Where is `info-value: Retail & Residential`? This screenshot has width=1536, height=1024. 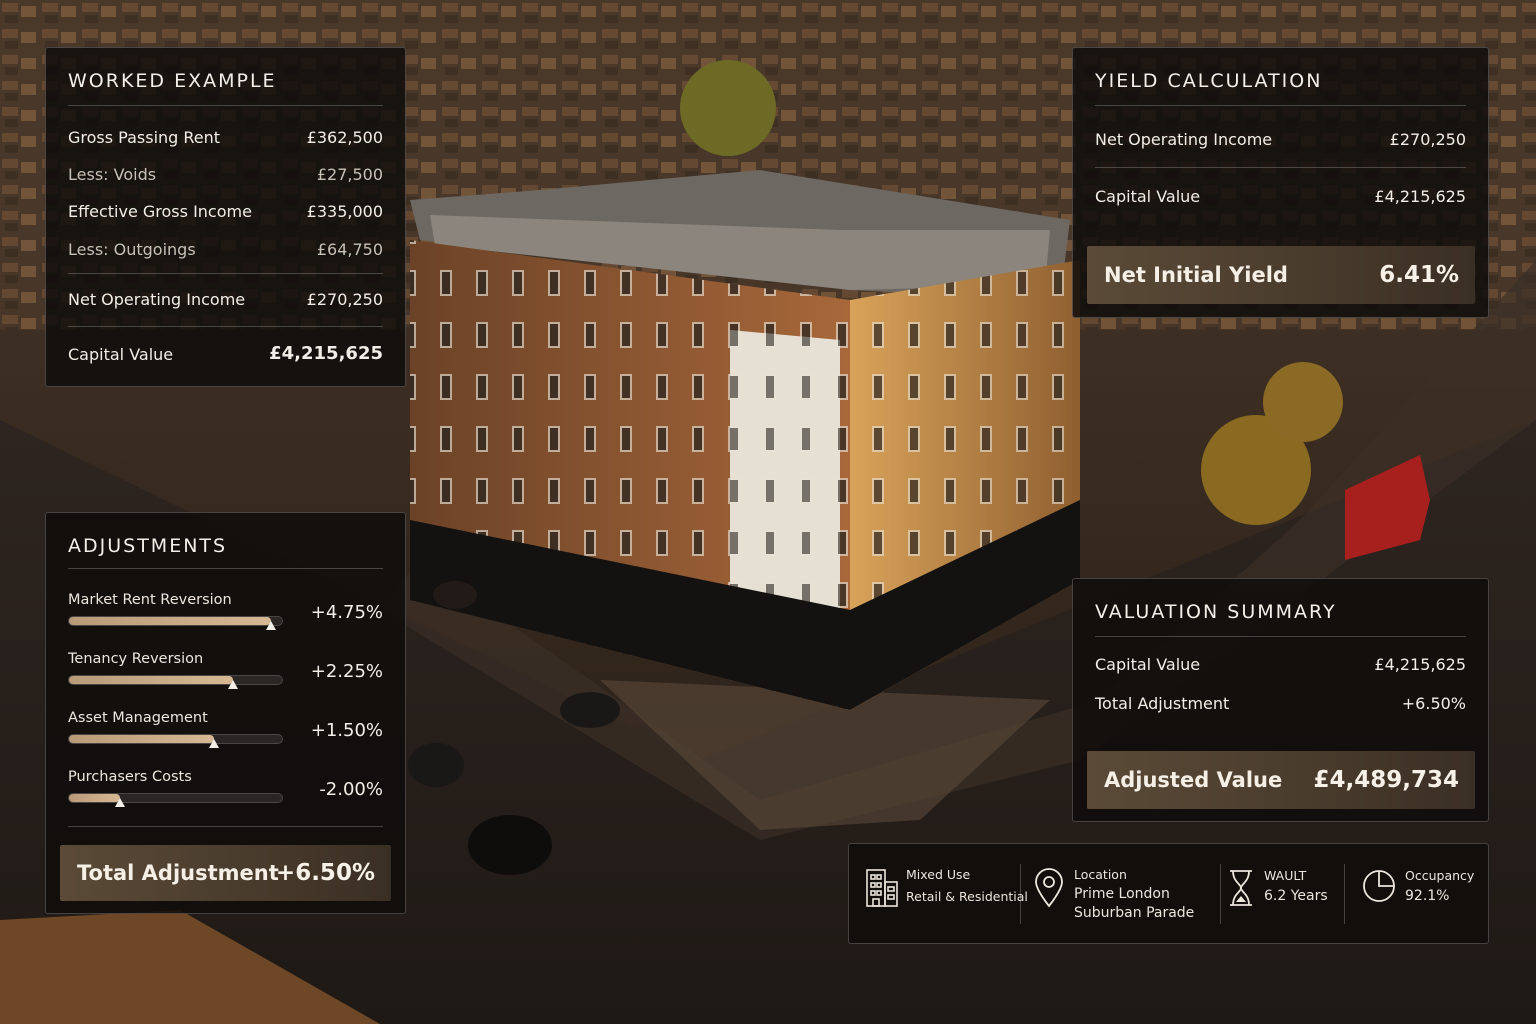 info-value: Retail & Residential is located at coordinates (967, 896).